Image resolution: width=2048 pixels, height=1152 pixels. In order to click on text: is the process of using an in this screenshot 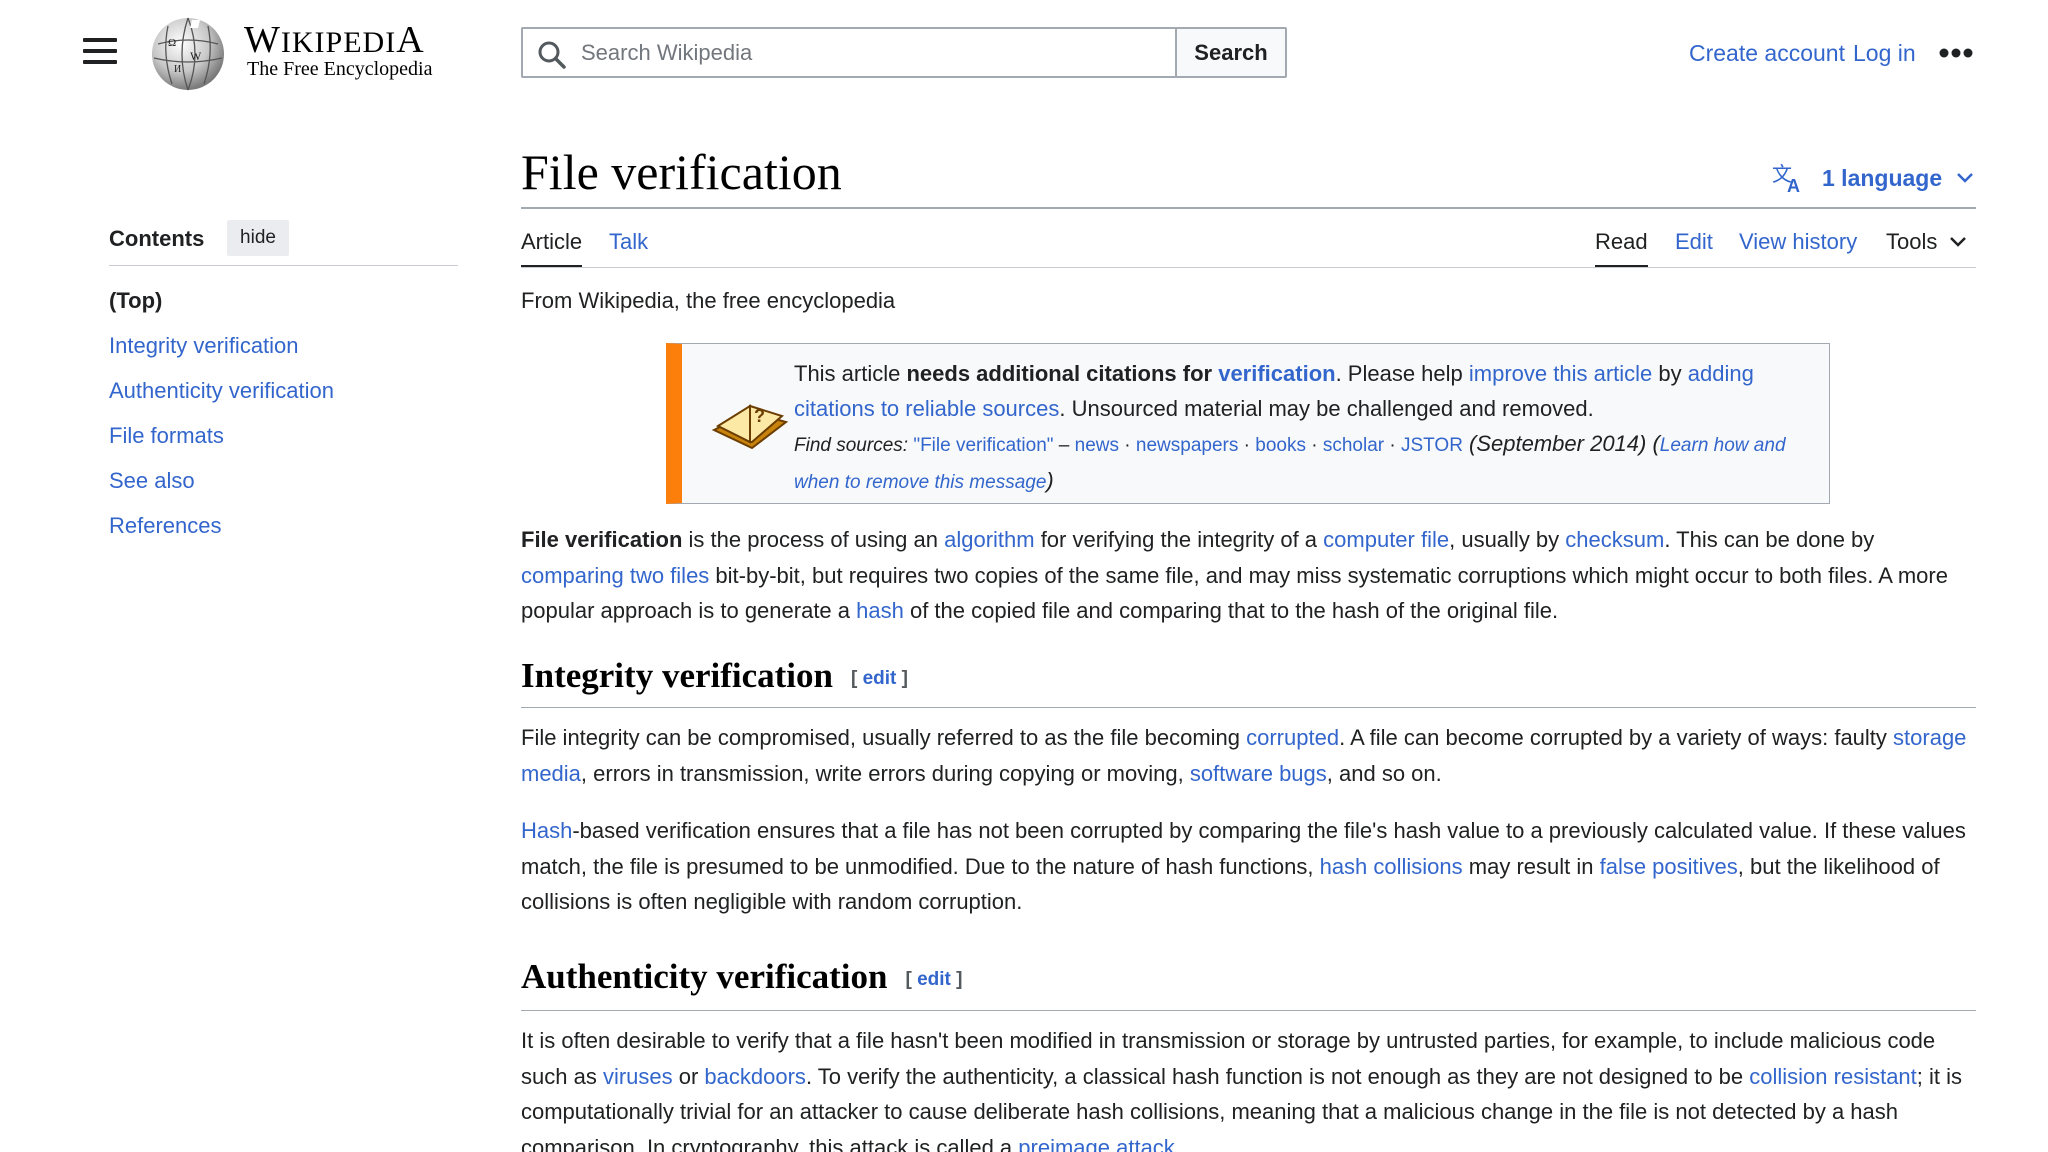, I will do `click(813, 539)`.